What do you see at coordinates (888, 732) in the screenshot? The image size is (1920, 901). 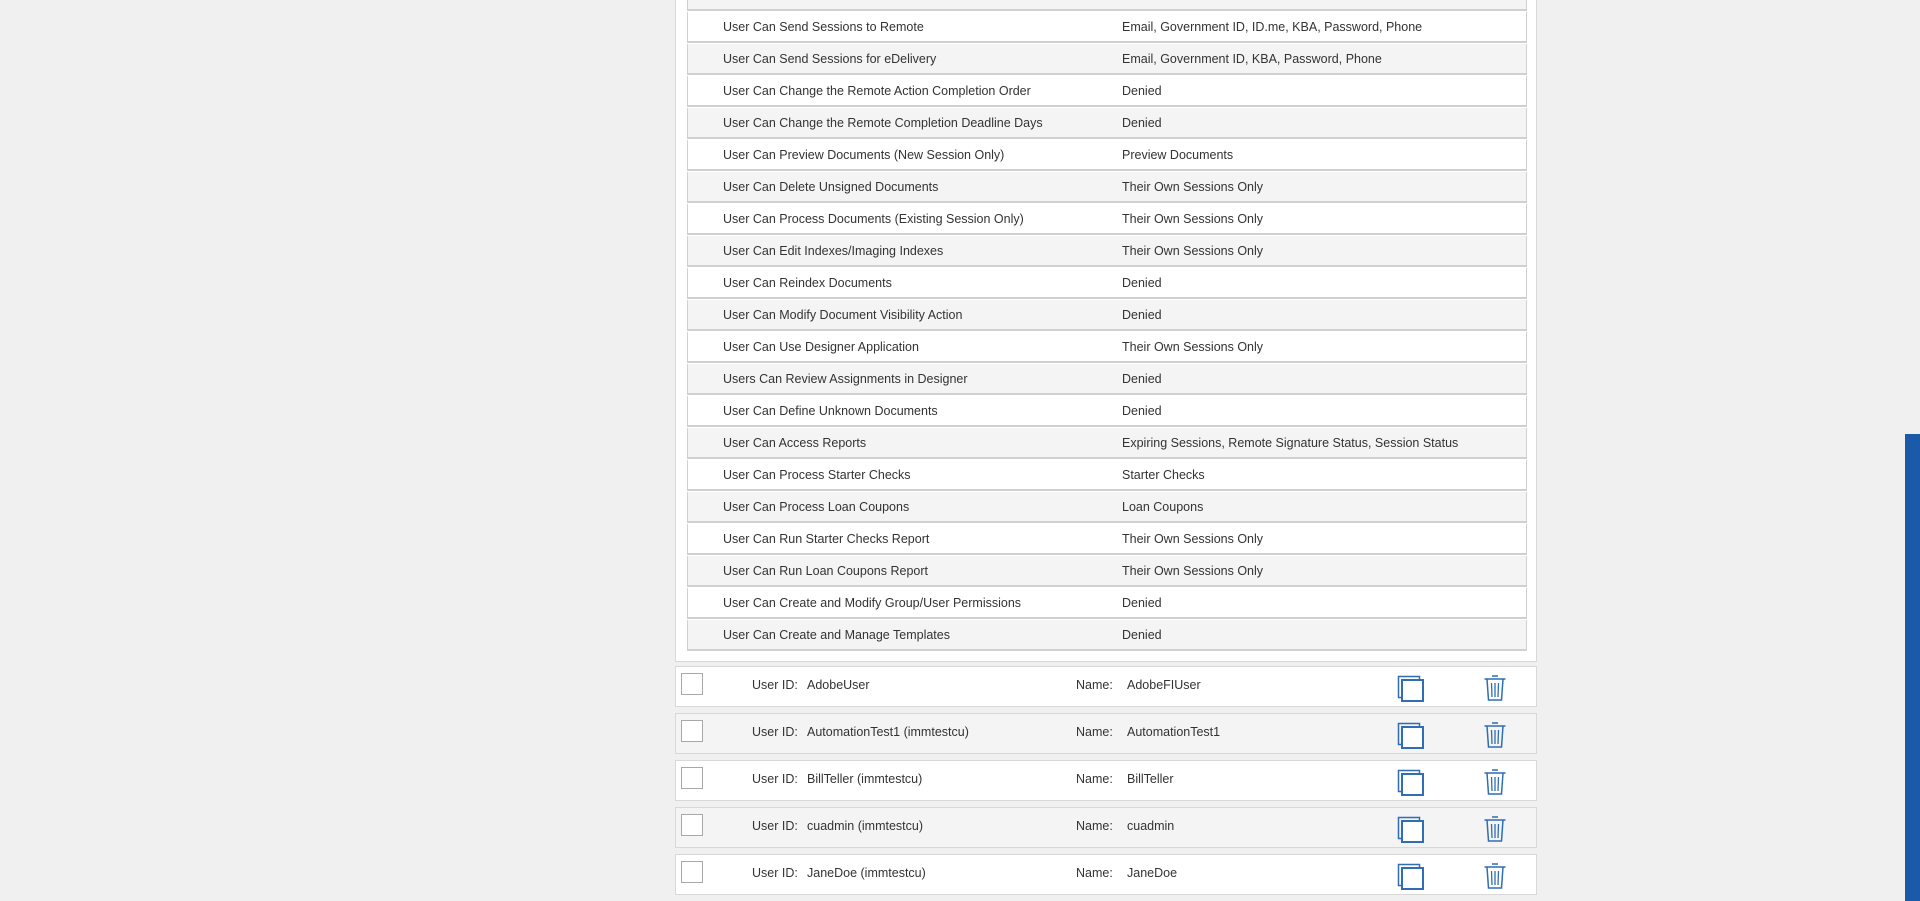 I see `user-id-value: AutomationTest1 (immtestcu)` at bounding box center [888, 732].